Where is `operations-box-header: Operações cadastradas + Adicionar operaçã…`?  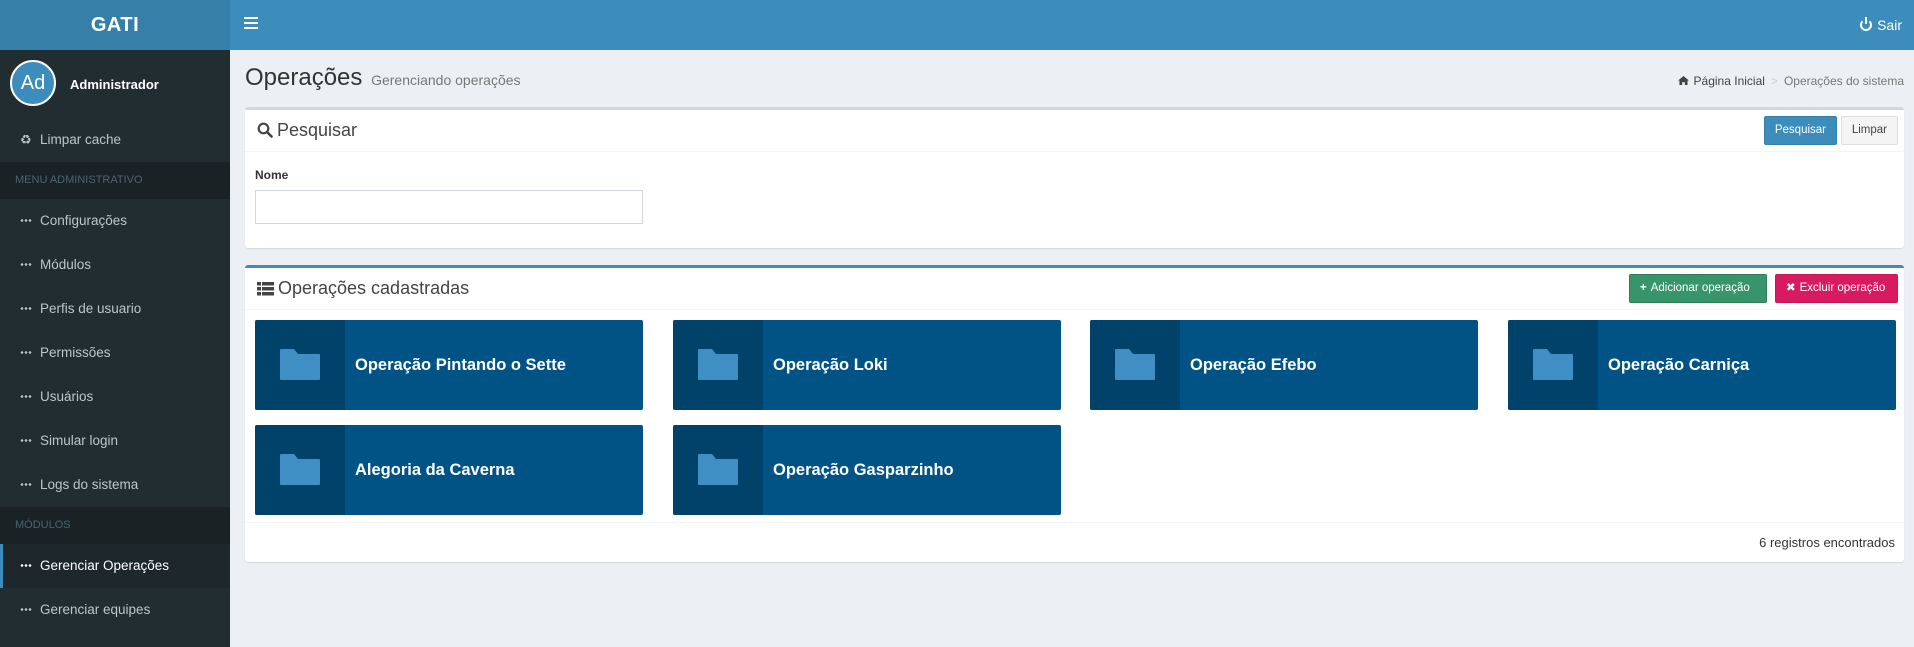 operations-box-header: Operações cadastradas + Adicionar operaçã… is located at coordinates (1074, 289).